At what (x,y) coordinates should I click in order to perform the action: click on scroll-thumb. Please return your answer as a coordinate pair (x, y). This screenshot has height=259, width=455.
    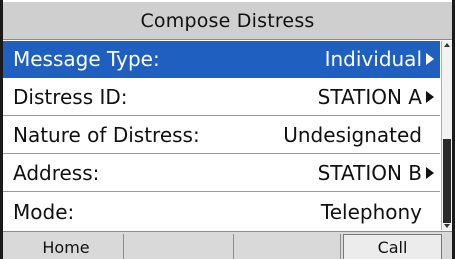
    Looking at the image, I should click on (447, 181).